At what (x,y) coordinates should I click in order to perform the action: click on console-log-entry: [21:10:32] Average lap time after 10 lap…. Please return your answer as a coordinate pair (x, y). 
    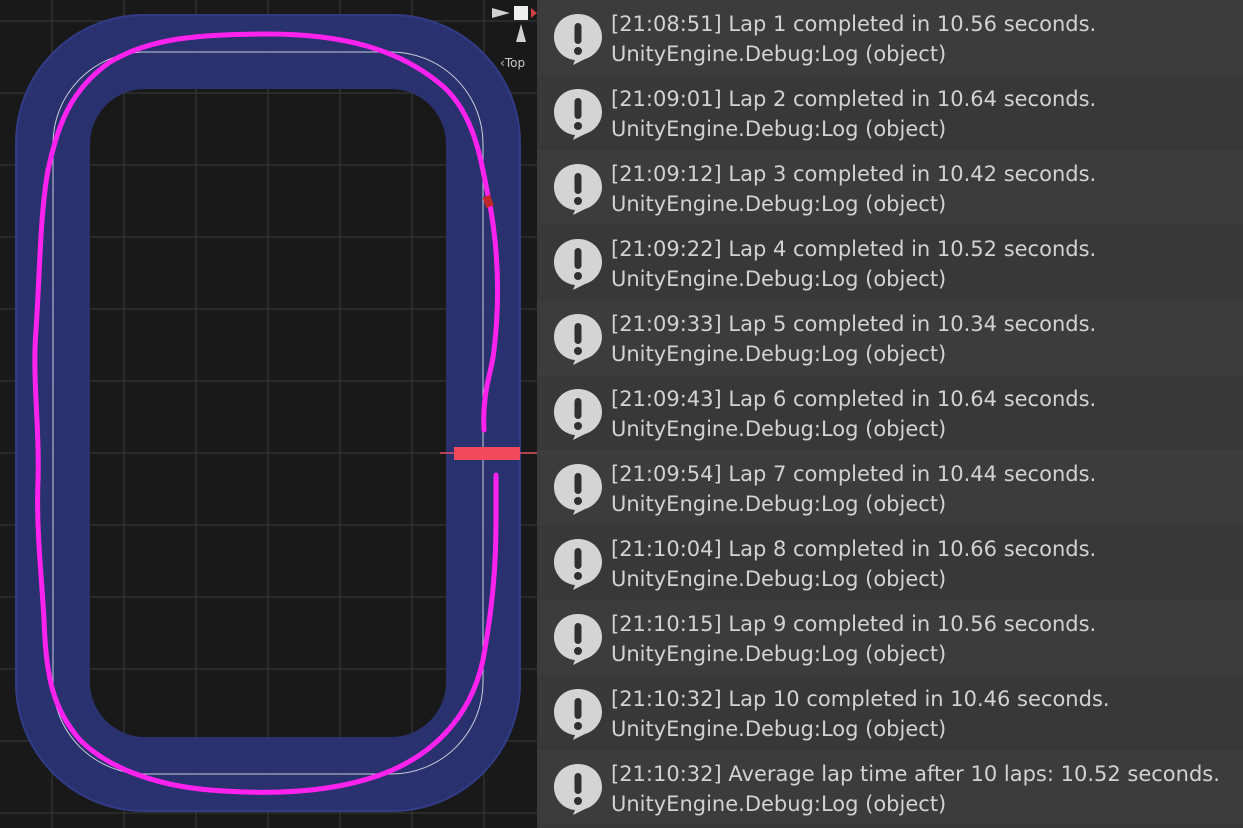
    Looking at the image, I should click on (890, 787).